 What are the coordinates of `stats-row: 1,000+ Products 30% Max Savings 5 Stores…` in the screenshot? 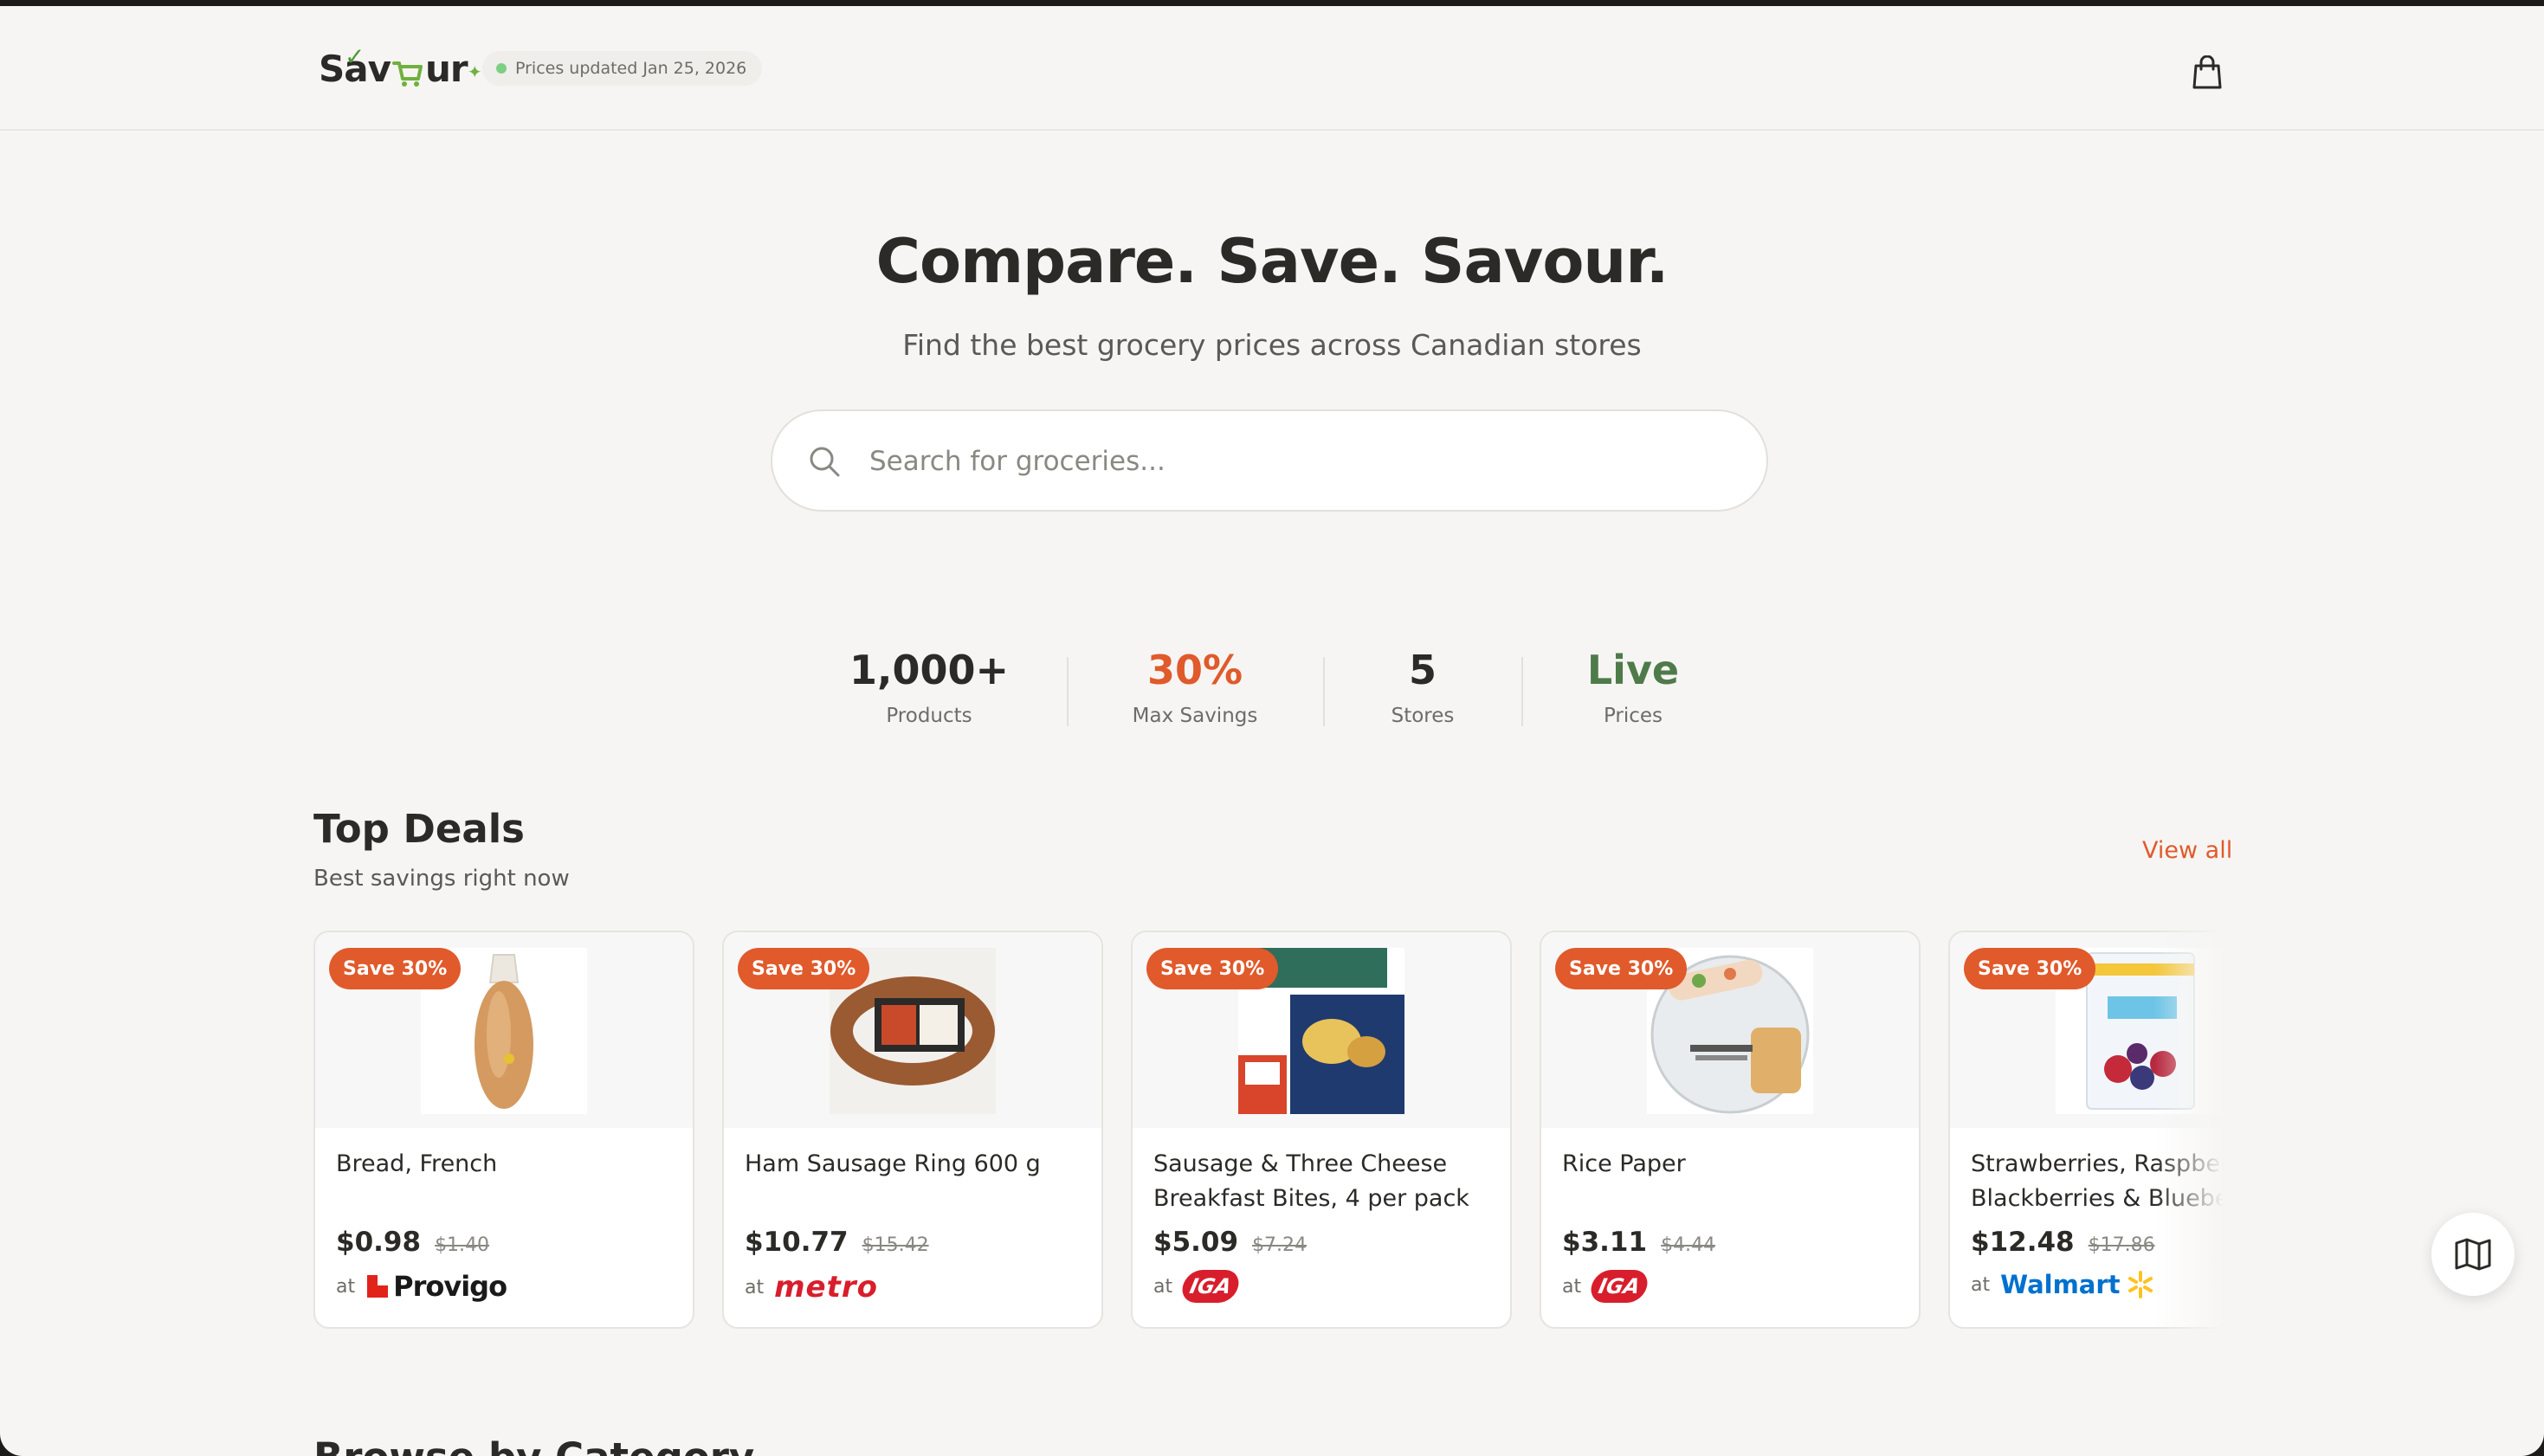 It's located at (1272, 694).